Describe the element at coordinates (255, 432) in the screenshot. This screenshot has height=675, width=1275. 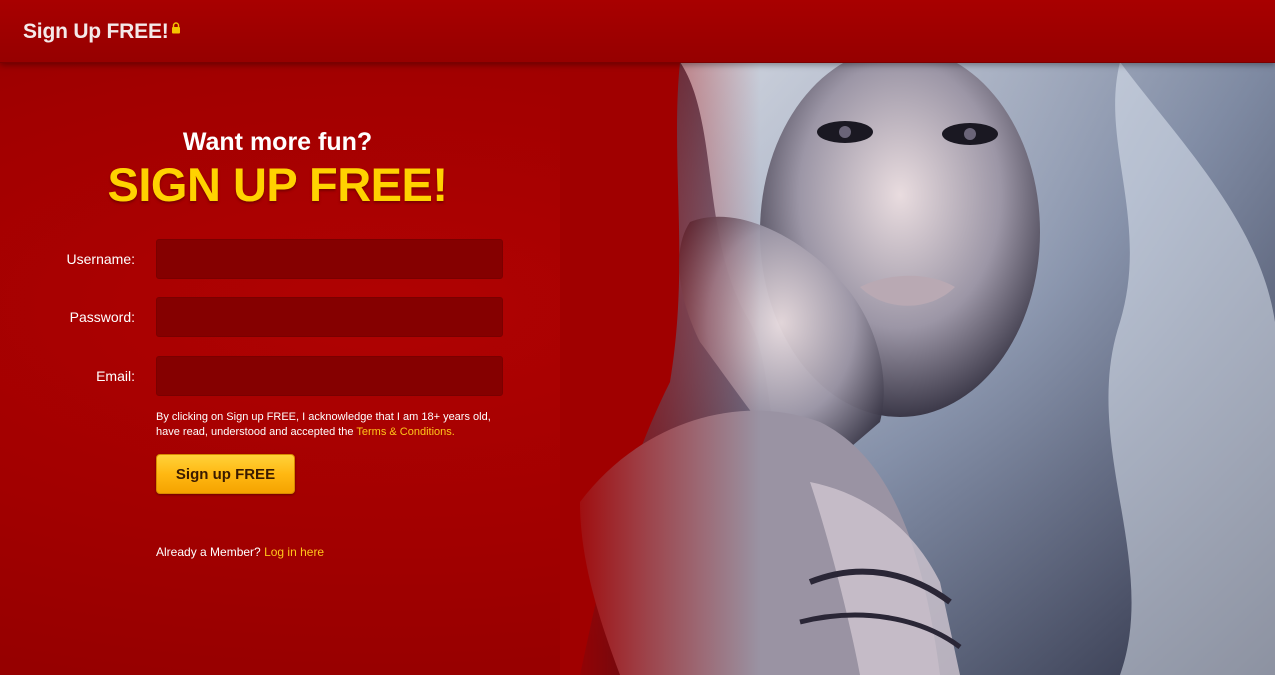
I see `disclaimer-line-2: have read, understood and accepted the` at that location.